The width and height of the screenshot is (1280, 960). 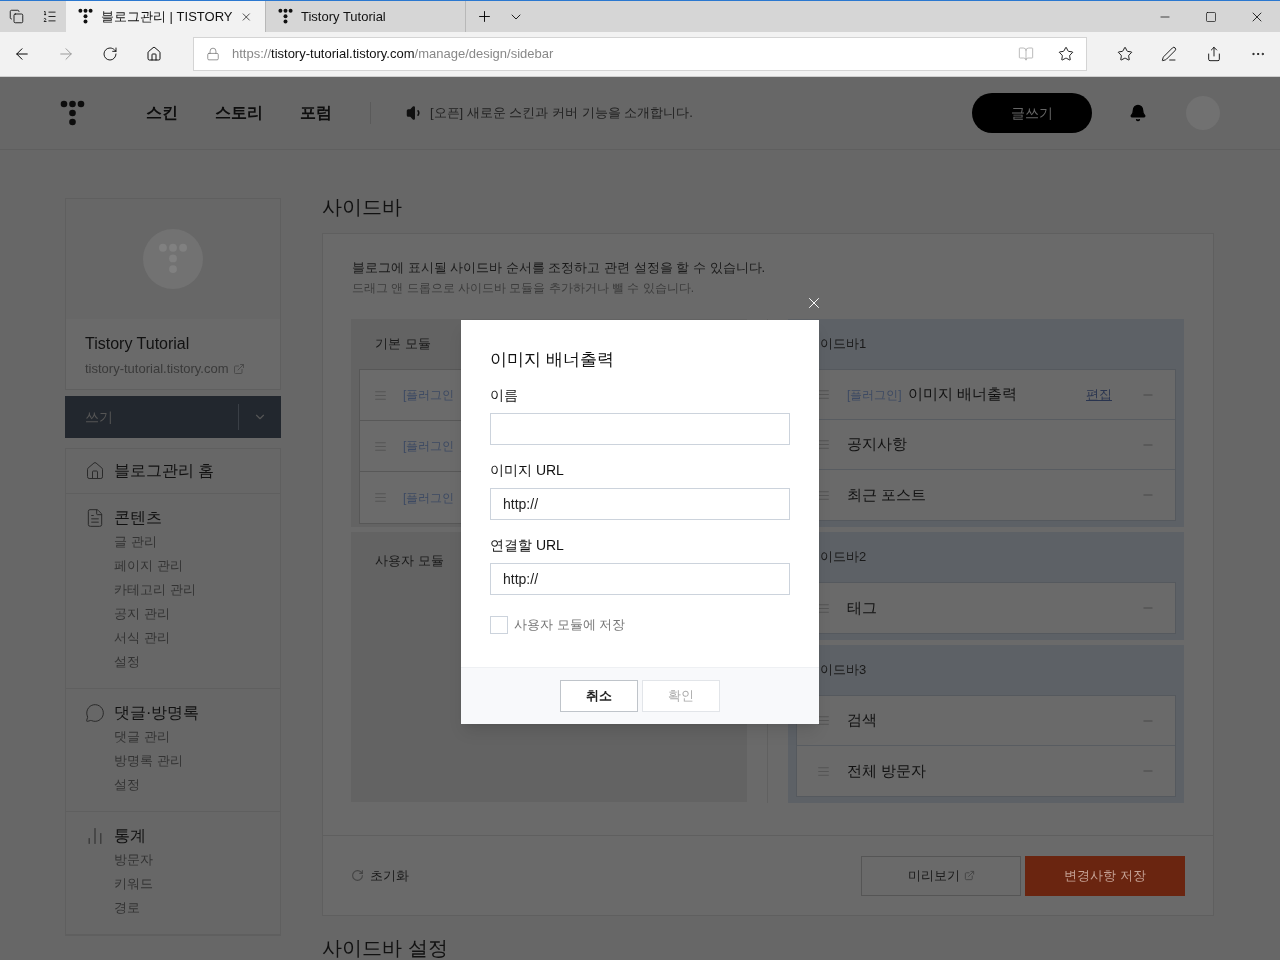 I want to click on checkbox, so click(x=499, y=624).